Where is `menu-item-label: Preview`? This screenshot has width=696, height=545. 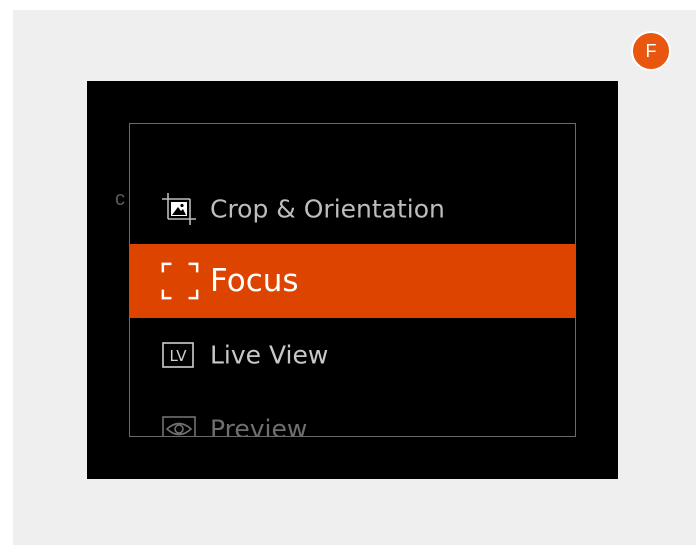 menu-item-label: Preview is located at coordinates (259, 425).